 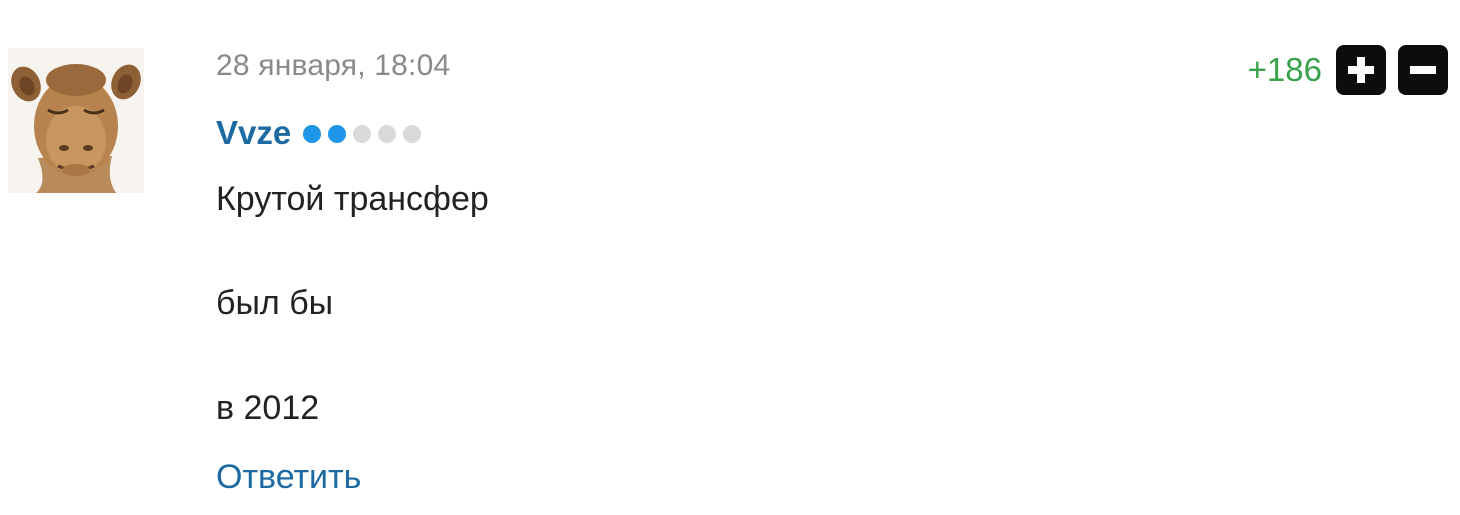 What do you see at coordinates (275, 303) in the screenshot?
I see `comment-text-line: был бы` at bounding box center [275, 303].